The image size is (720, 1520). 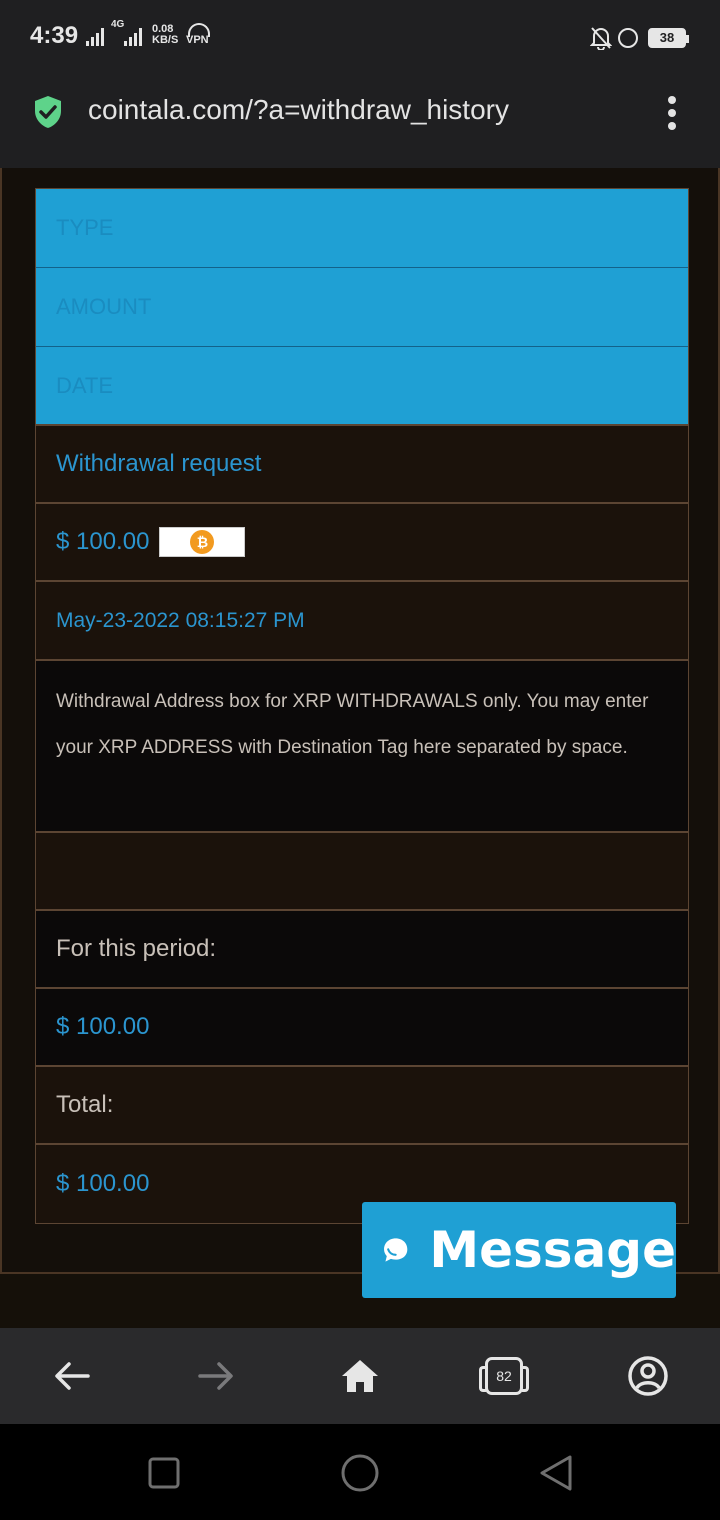 I want to click on browser-url-bar: cointala.com/?a=withdraw_history, so click(x=360, y=122).